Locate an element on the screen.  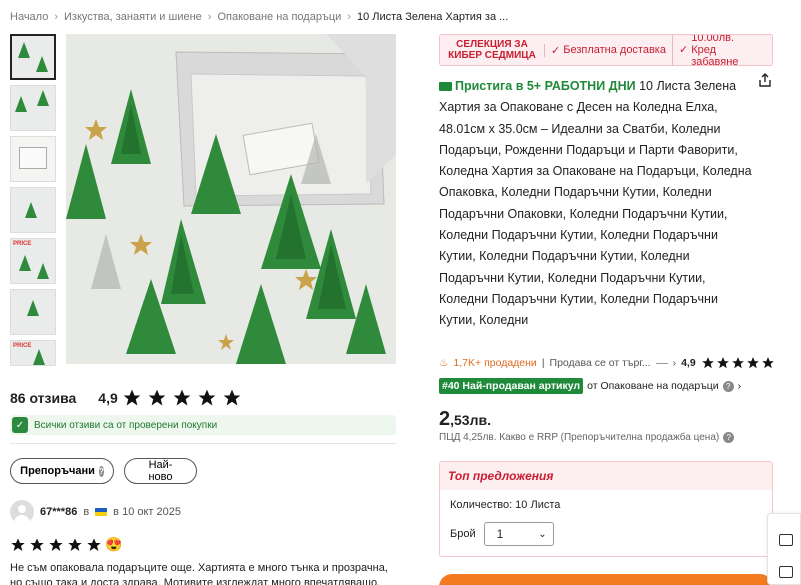
reviews-rating: 4,9 is located at coordinates (169, 398).